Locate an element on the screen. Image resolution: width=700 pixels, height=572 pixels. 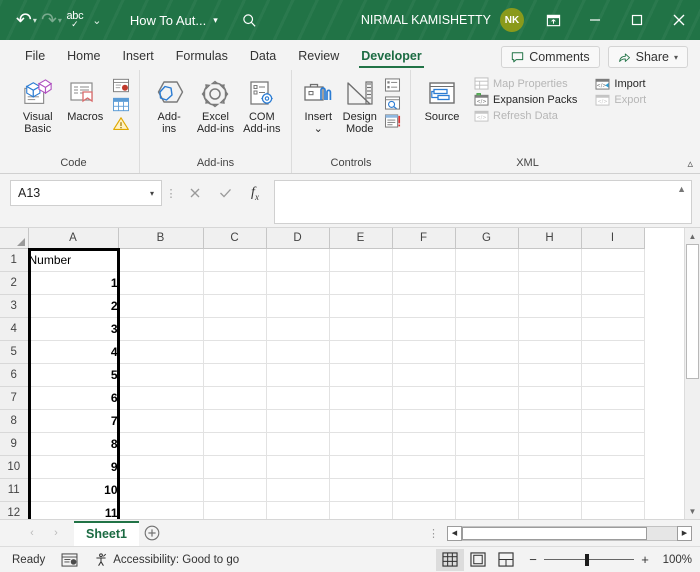
column-header-h: H is located at coordinates (550, 238).